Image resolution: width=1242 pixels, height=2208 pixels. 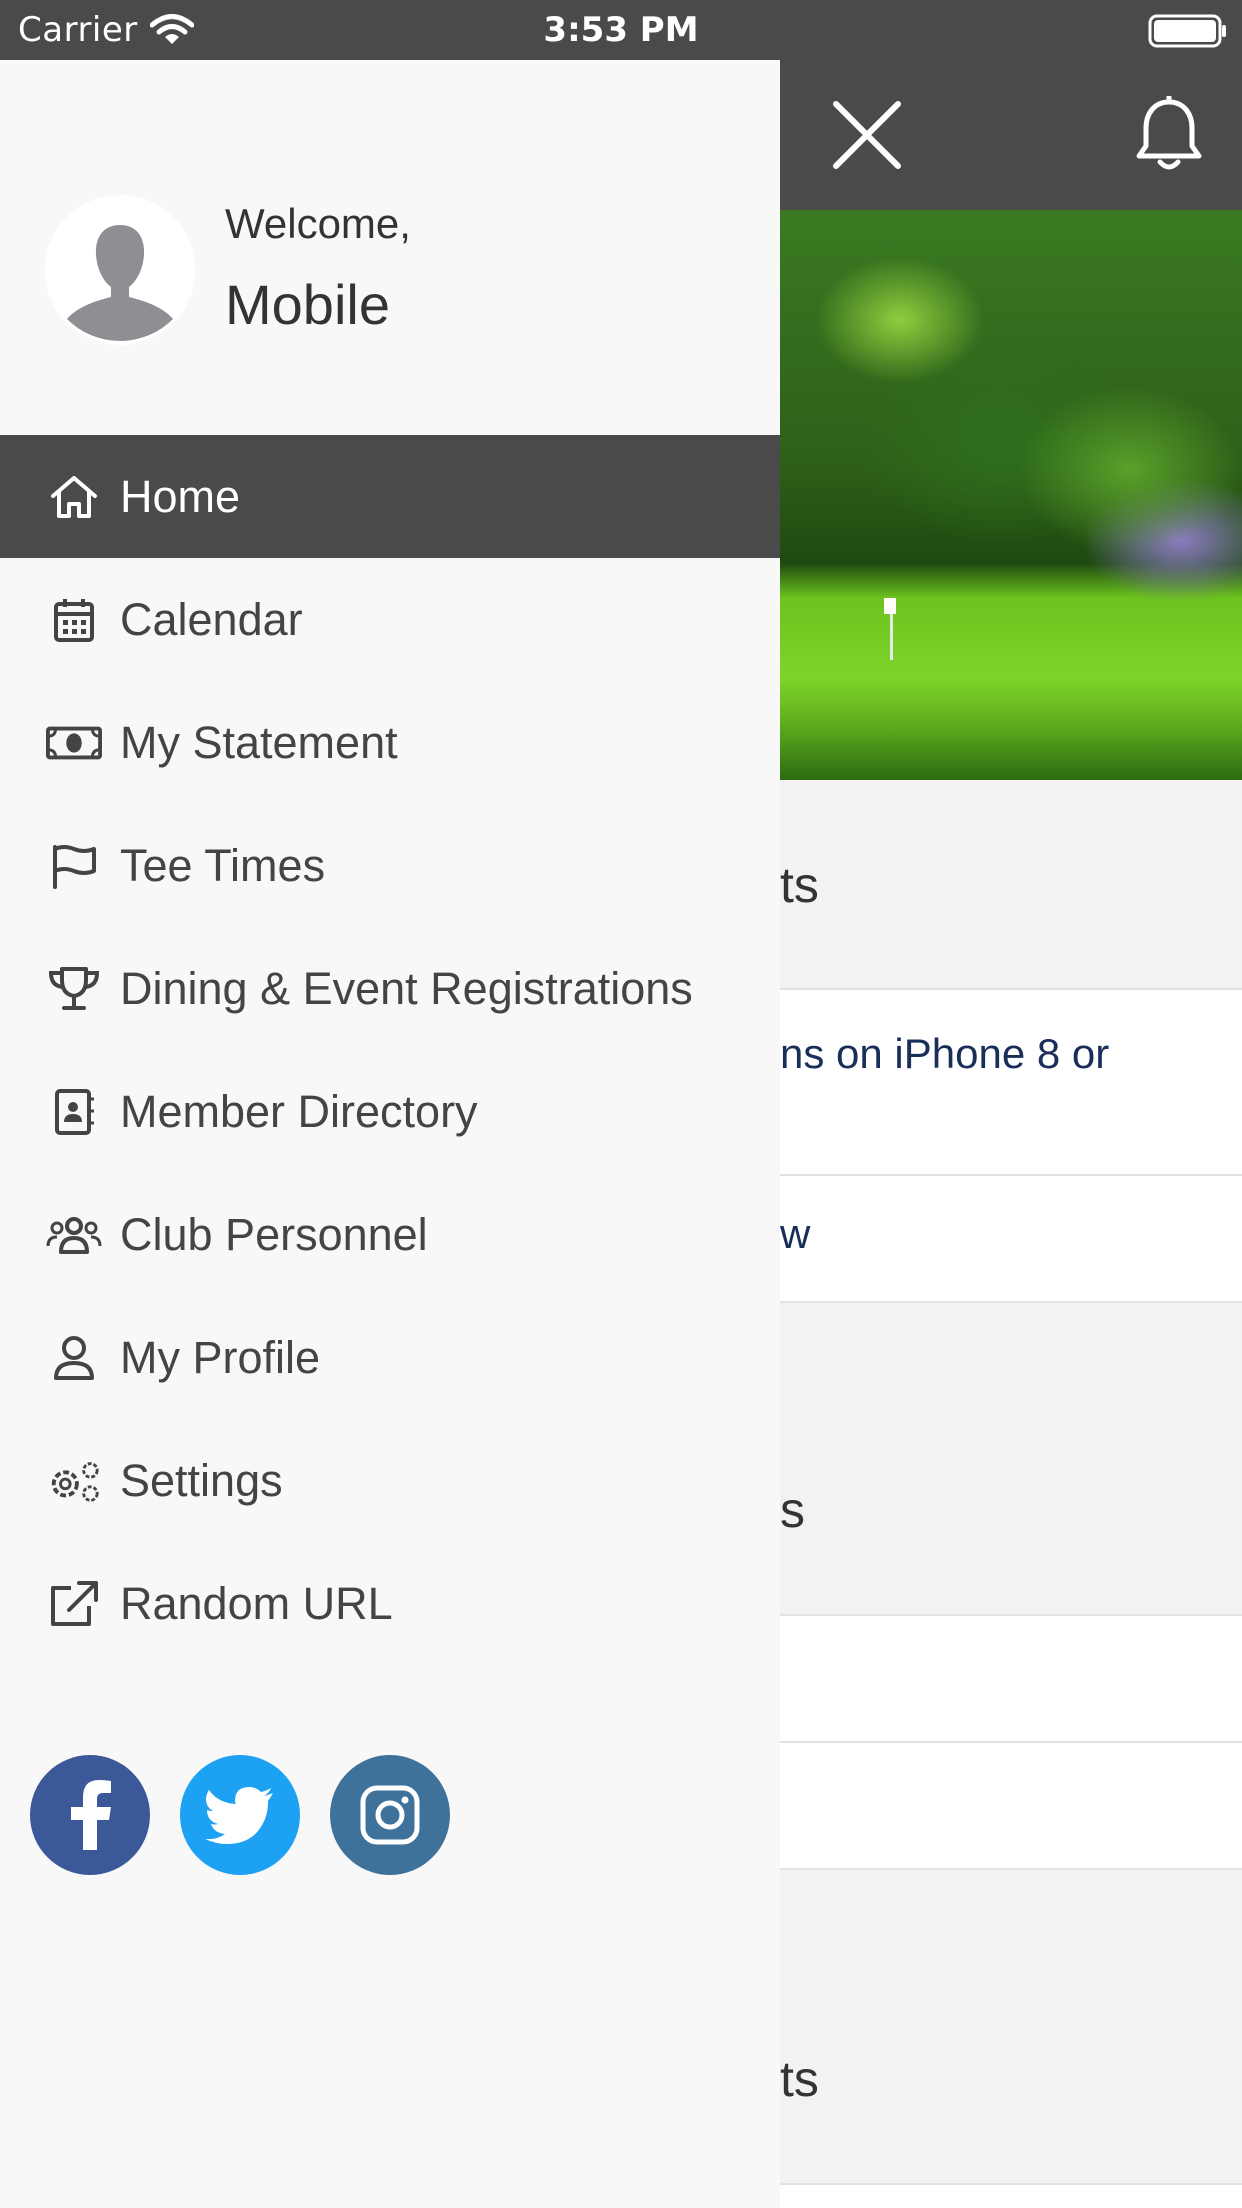 What do you see at coordinates (890, 606) in the screenshot?
I see `golf-flag` at bounding box center [890, 606].